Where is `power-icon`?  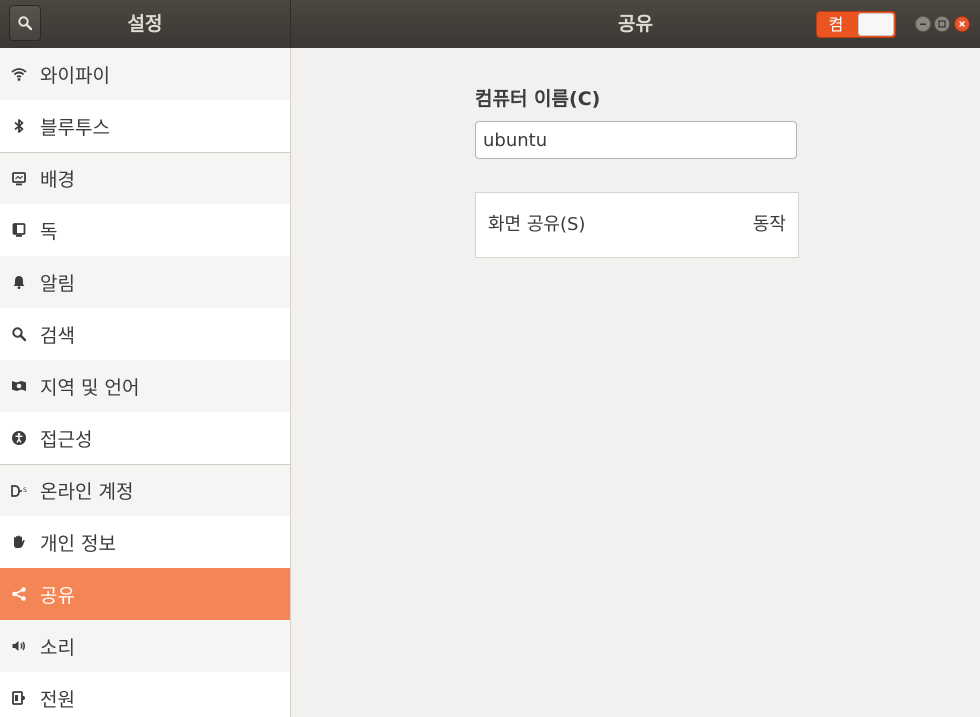
power-icon is located at coordinates (19, 698).